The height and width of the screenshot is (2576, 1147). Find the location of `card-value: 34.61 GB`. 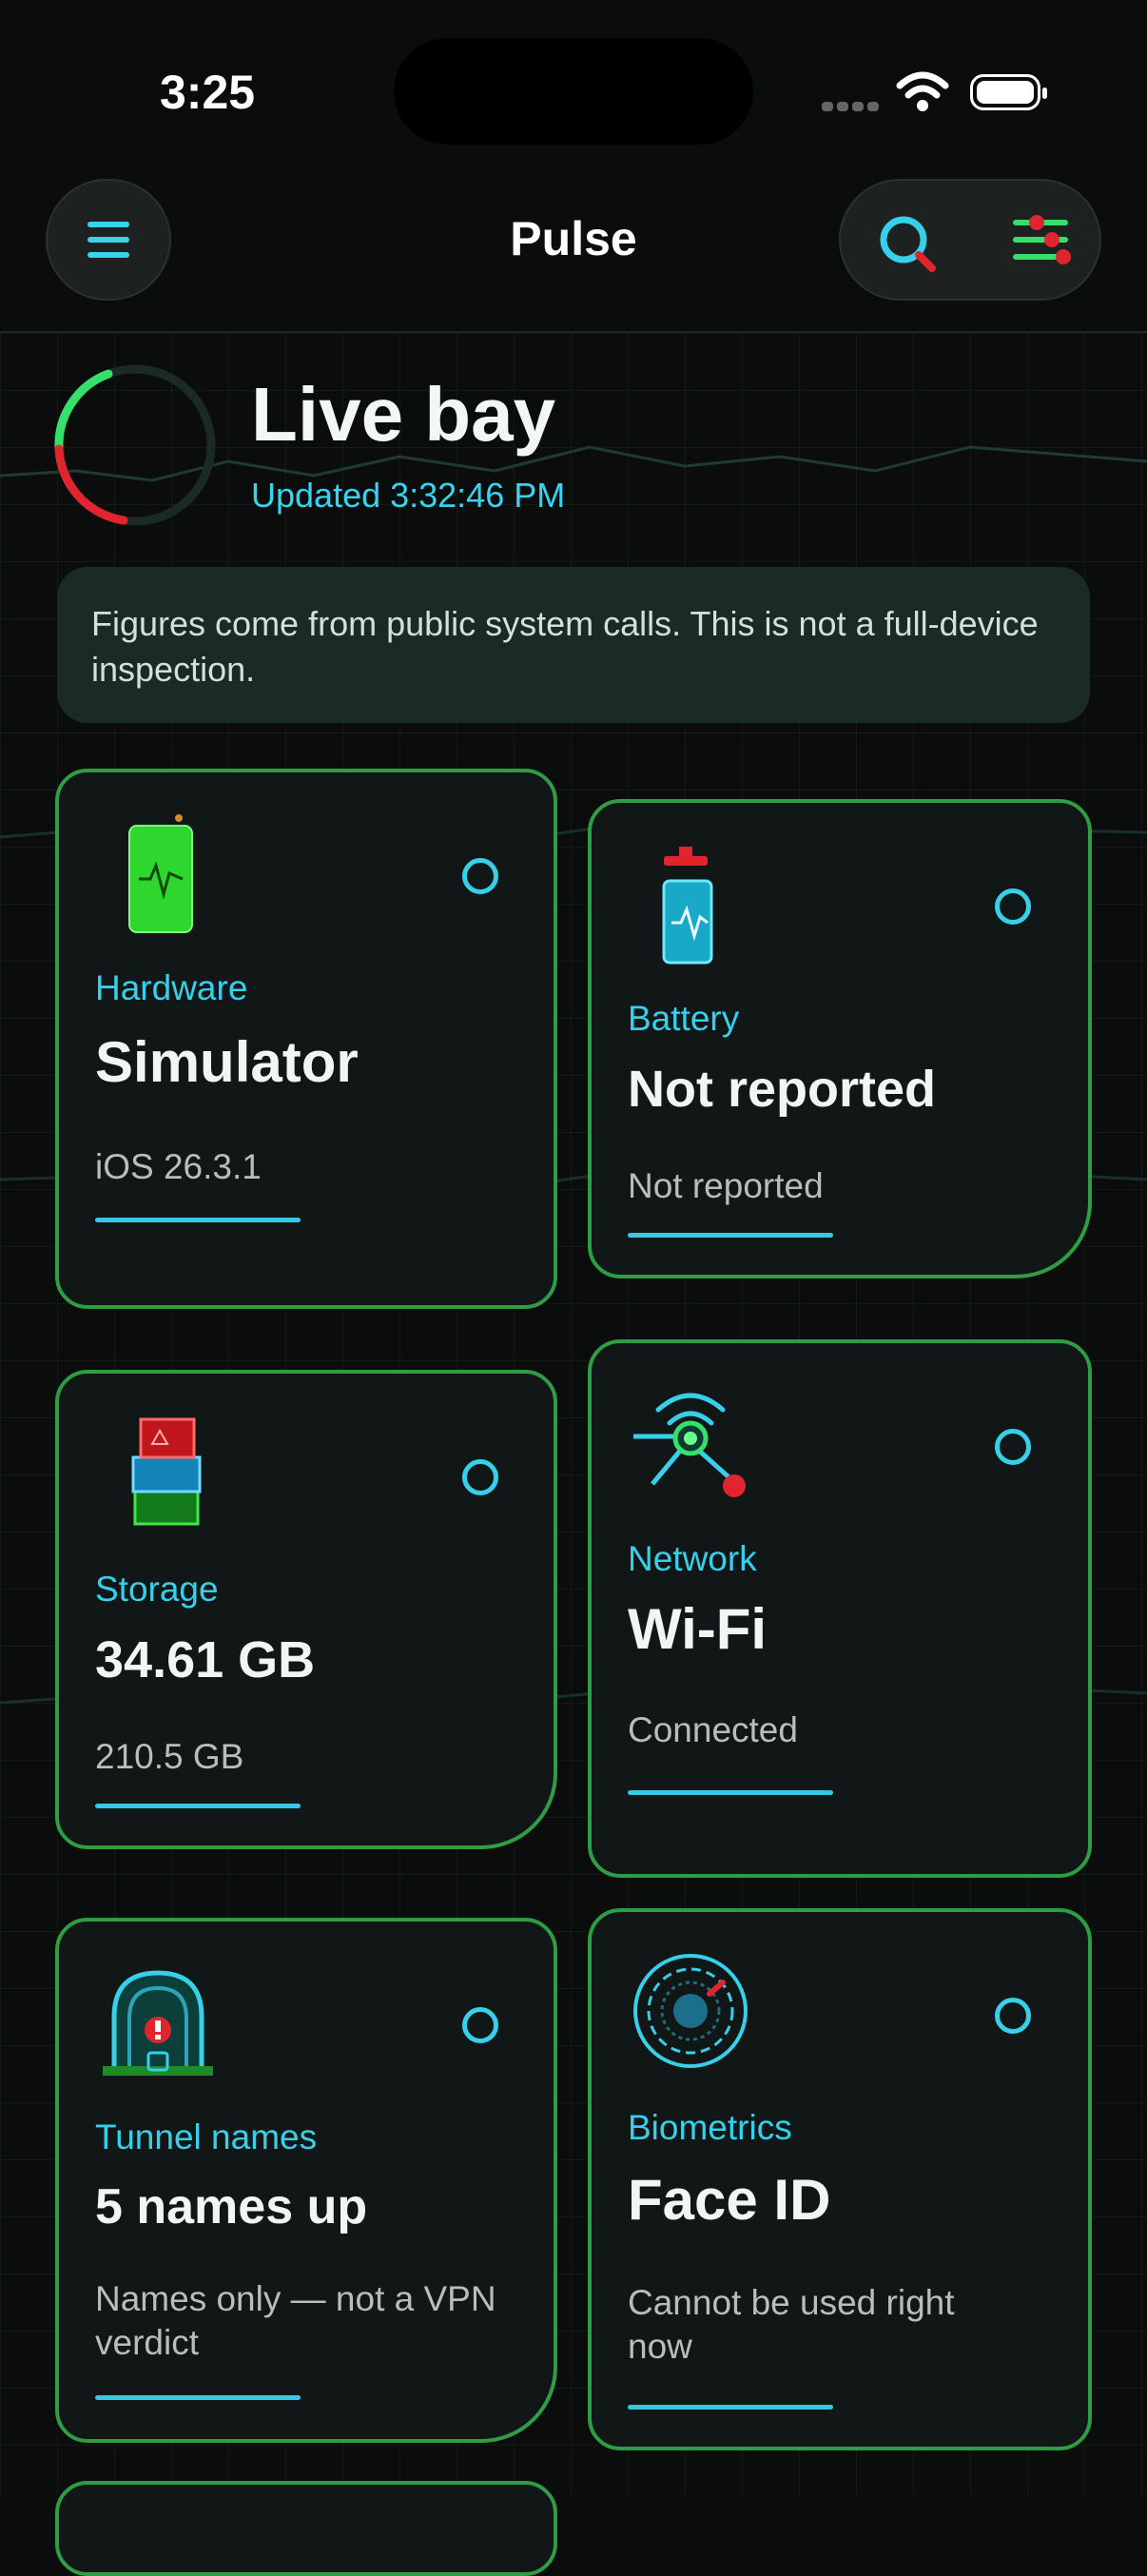

card-value: 34.61 GB is located at coordinates (205, 1660).